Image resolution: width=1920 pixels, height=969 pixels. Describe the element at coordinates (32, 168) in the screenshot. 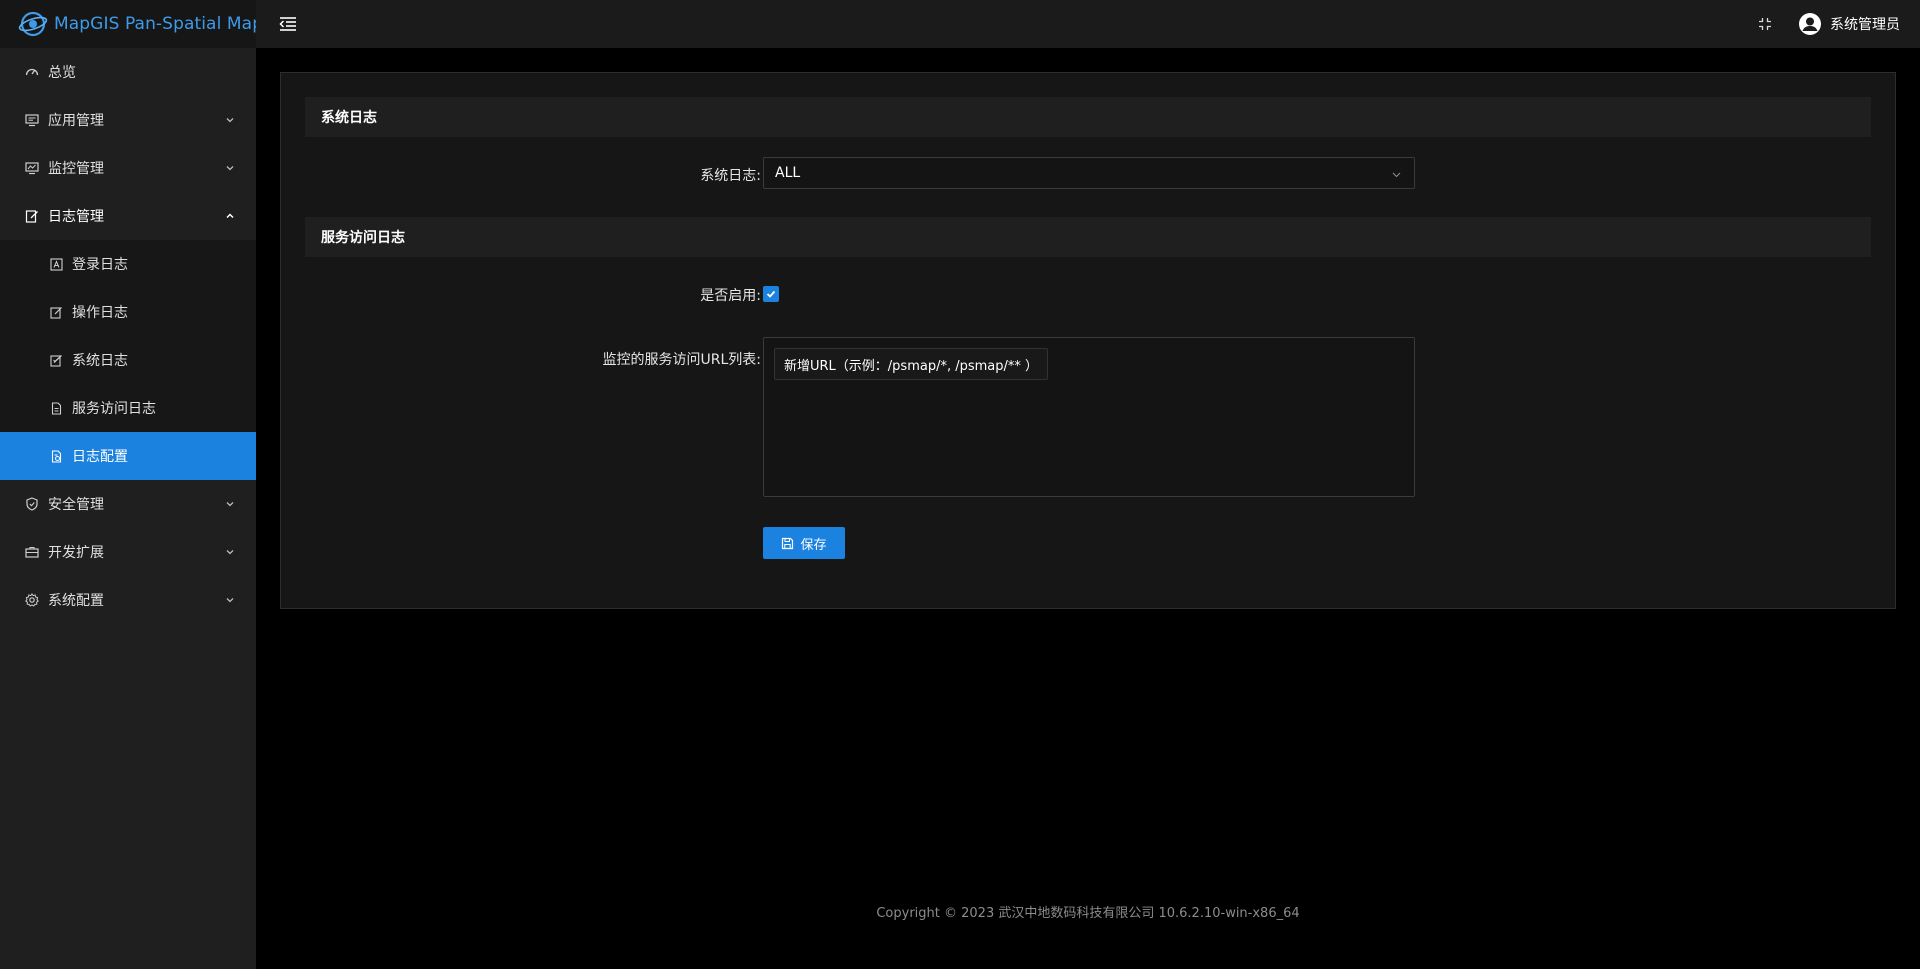

I see `chart-monitor-icon` at that location.